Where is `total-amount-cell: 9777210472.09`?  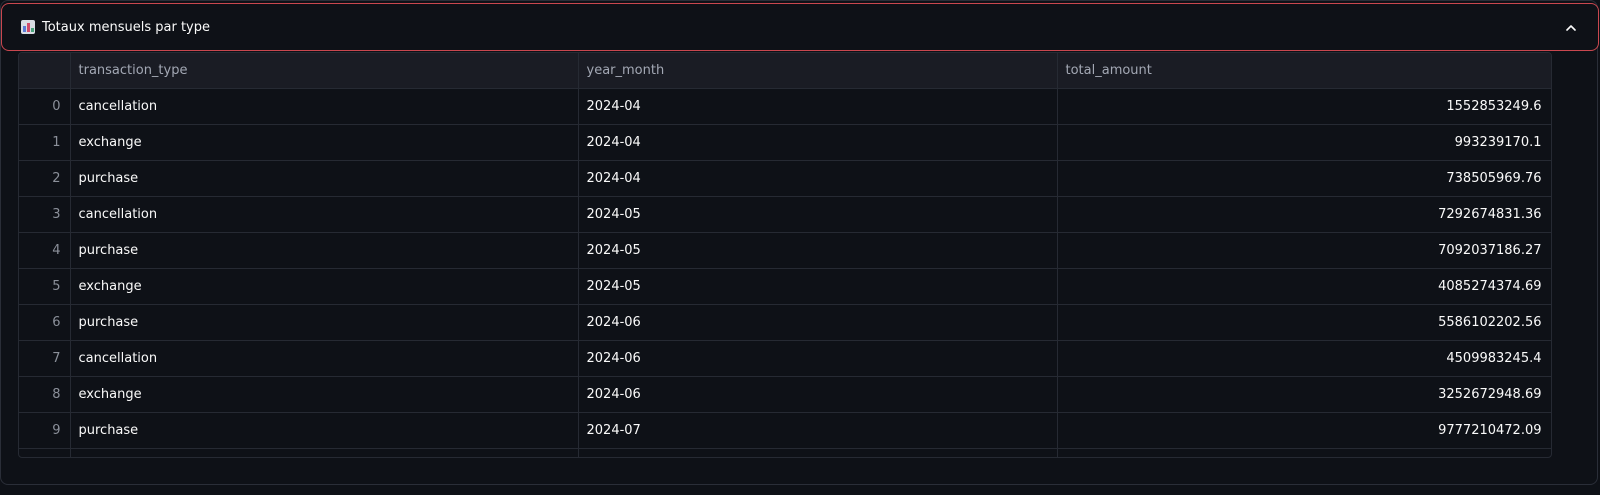 total-amount-cell: 9777210472.09 is located at coordinates (1304, 430).